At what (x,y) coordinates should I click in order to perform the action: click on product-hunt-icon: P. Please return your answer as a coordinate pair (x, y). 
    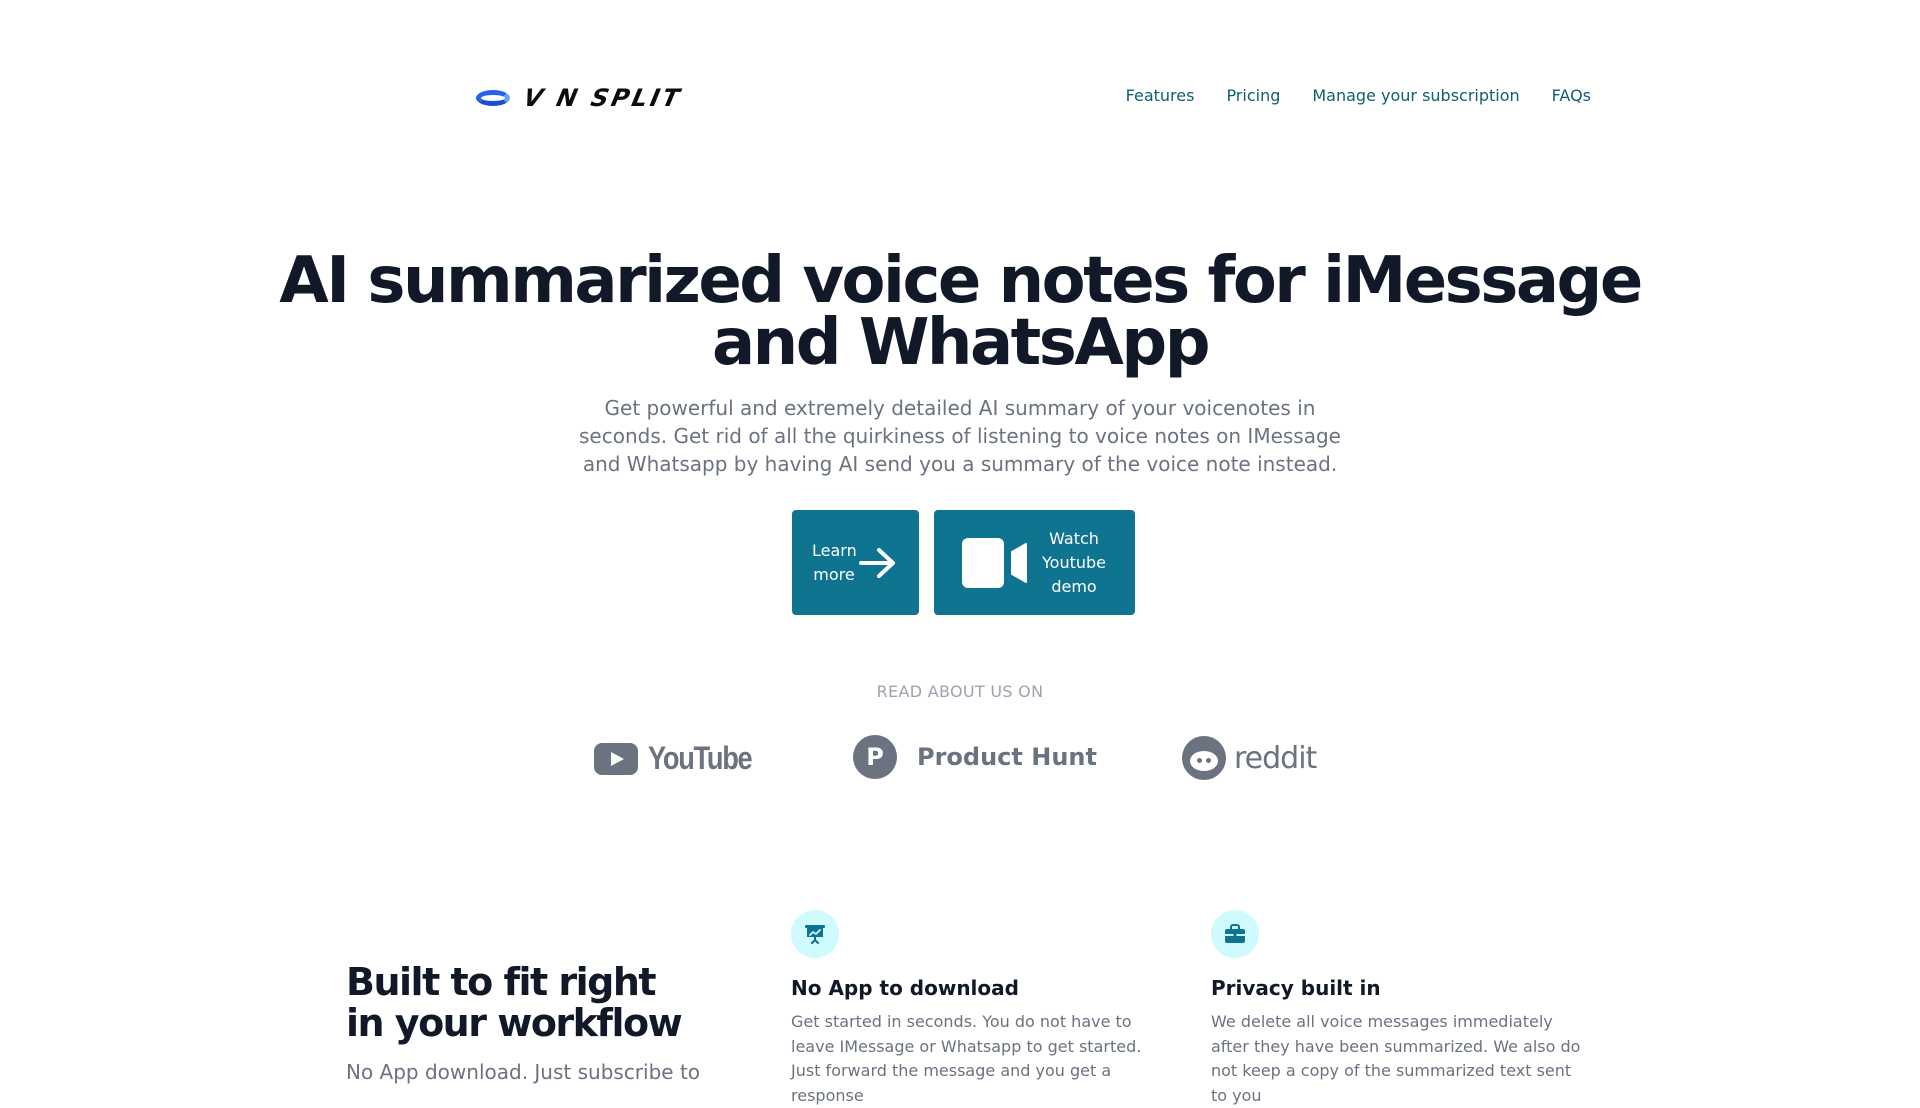
    Looking at the image, I should click on (875, 757).